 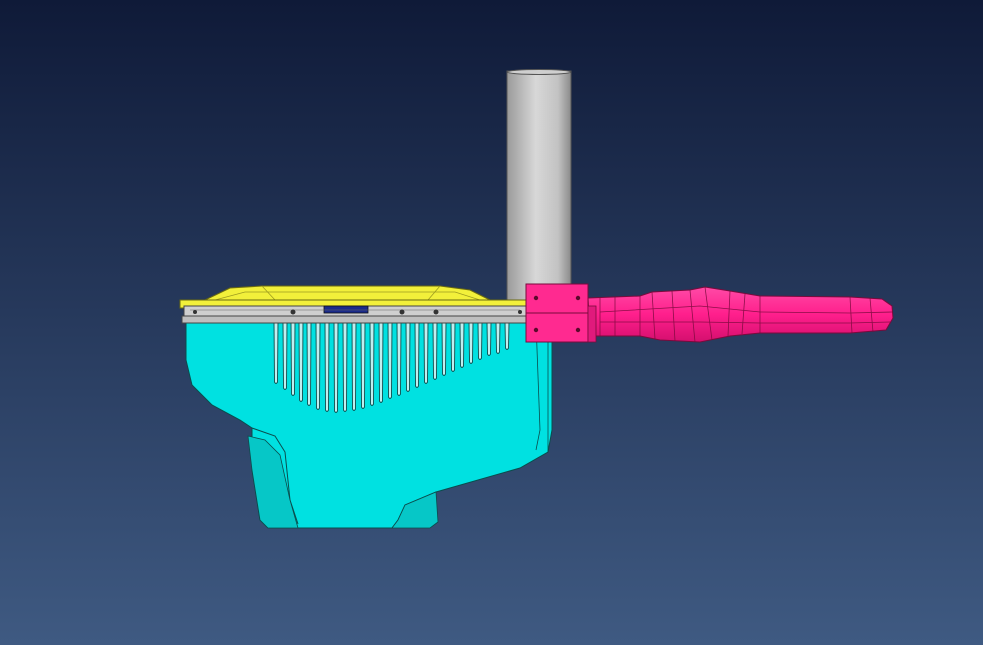 I want to click on pole-clamp-bracket, so click(x=561, y=313).